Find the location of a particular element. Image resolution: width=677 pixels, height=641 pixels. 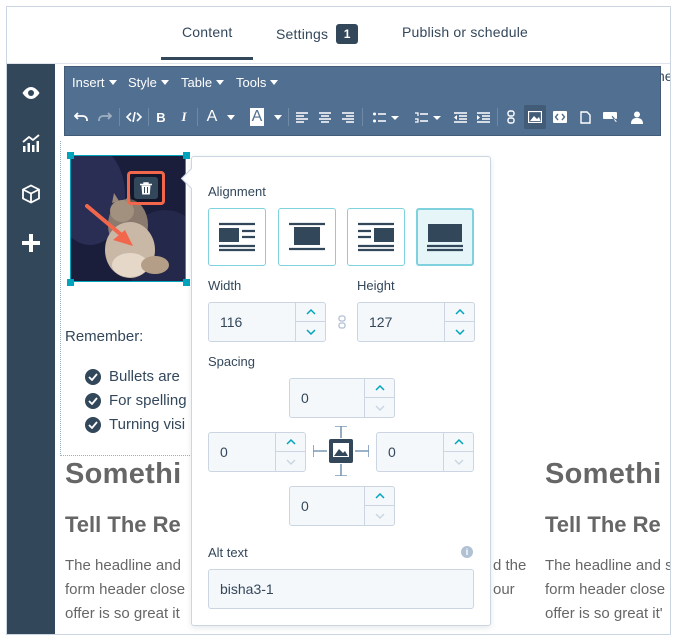

width-increment-icon is located at coordinates (310, 312).